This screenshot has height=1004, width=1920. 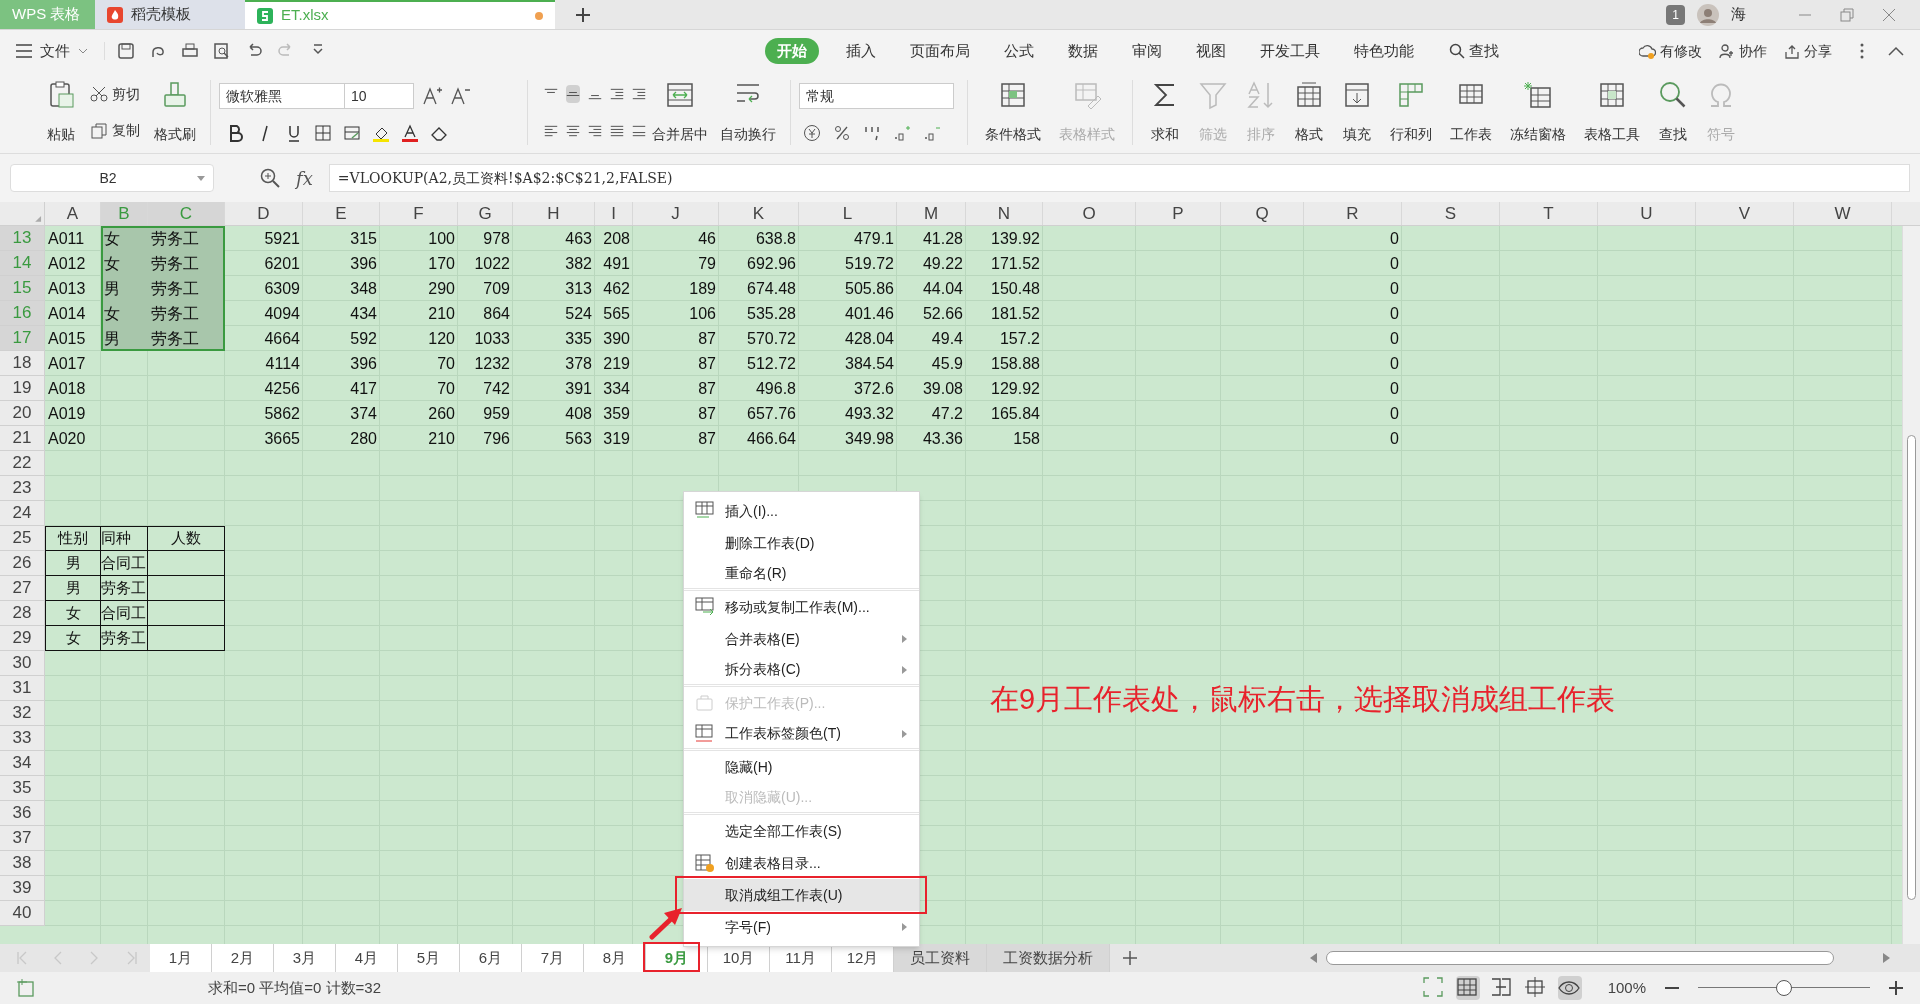 What do you see at coordinates (1745, 213) in the screenshot?
I see `column-header: V` at bounding box center [1745, 213].